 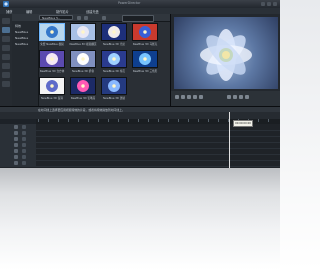 What do you see at coordinates (235, 97) in the screenshot?
I see `volume-icon` at bounding box center [235, 97].